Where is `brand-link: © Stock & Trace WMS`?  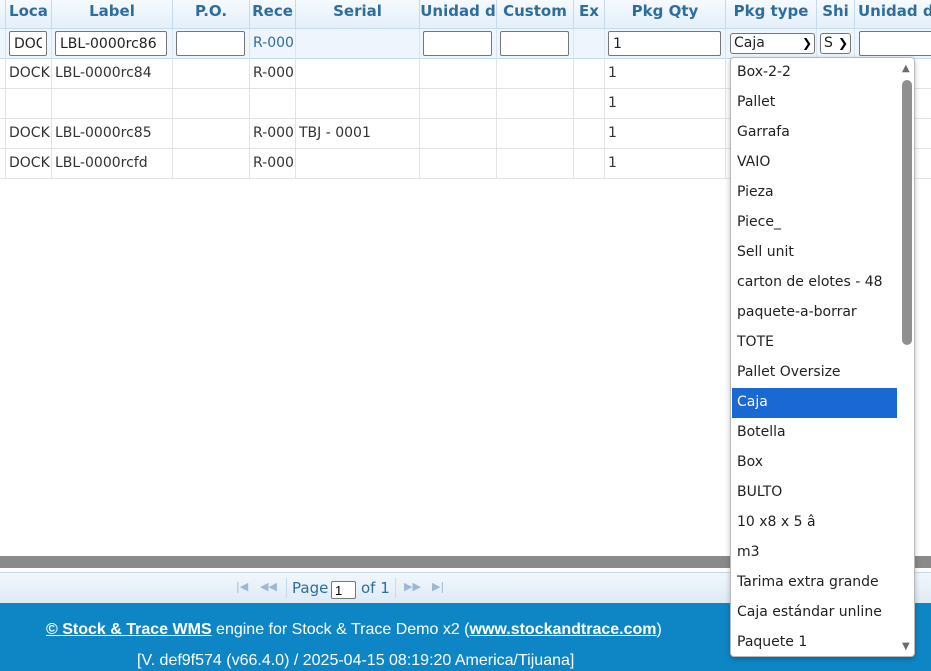 brand-link: © Stock & Trace WMS is located at coordinates (129, 629).